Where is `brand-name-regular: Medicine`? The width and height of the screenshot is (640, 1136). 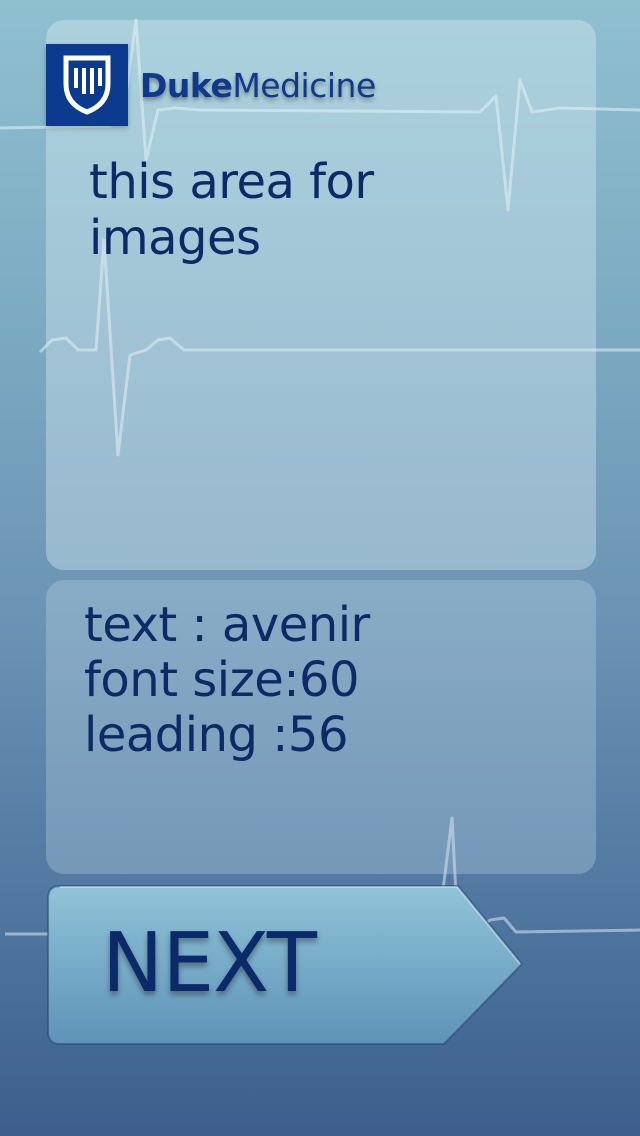
brand-name-regular: Medicine is located at coordinates (304, 85).